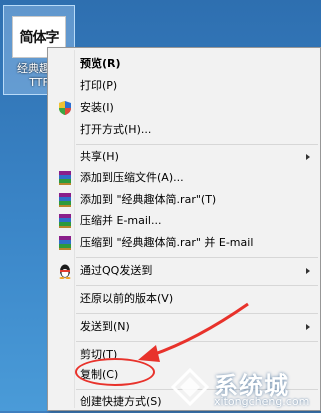 This screenshot has height=413, width=321. I want to click on watermark-url: xitongcheng.com, so click(262, 401).